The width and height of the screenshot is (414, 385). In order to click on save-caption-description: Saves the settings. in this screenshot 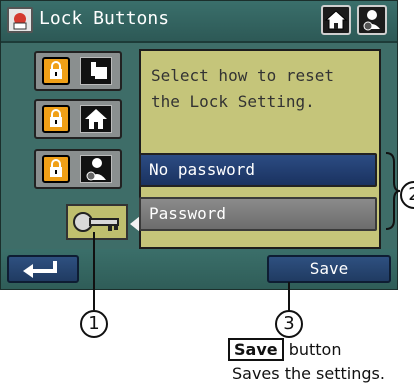, I will do `click(308, 373)`.